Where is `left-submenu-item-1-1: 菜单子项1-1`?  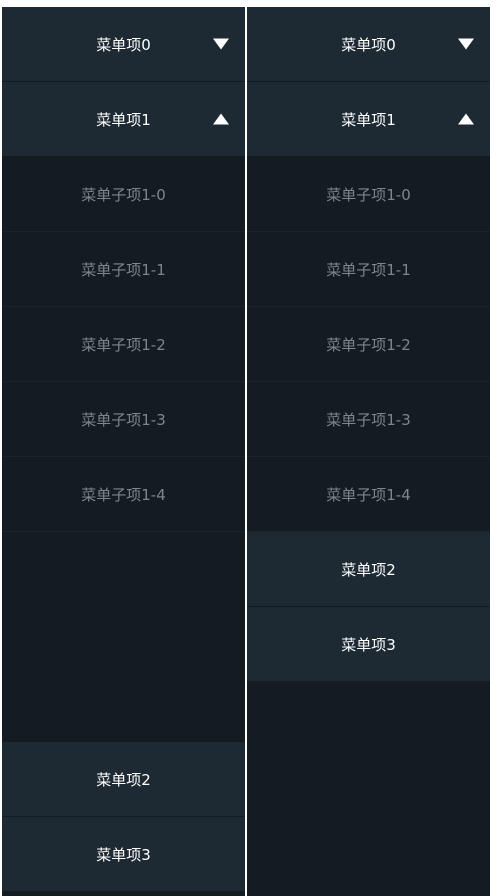 left-submenu-item-1-1: 菜单子项1-1 is located at coordinates (123, 269).